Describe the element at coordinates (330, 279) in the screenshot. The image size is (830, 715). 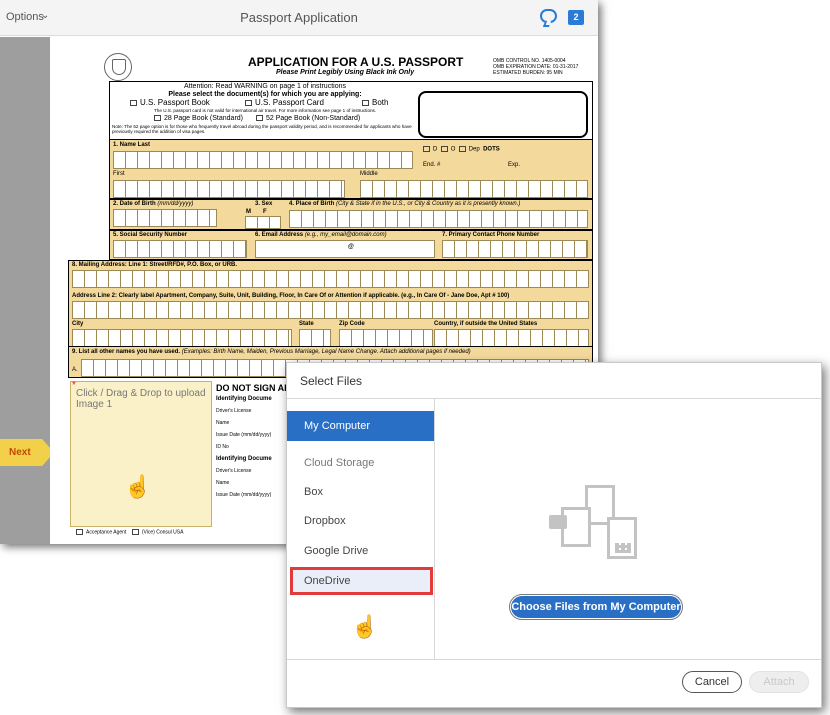
I see `mail-line1-field` at that location.